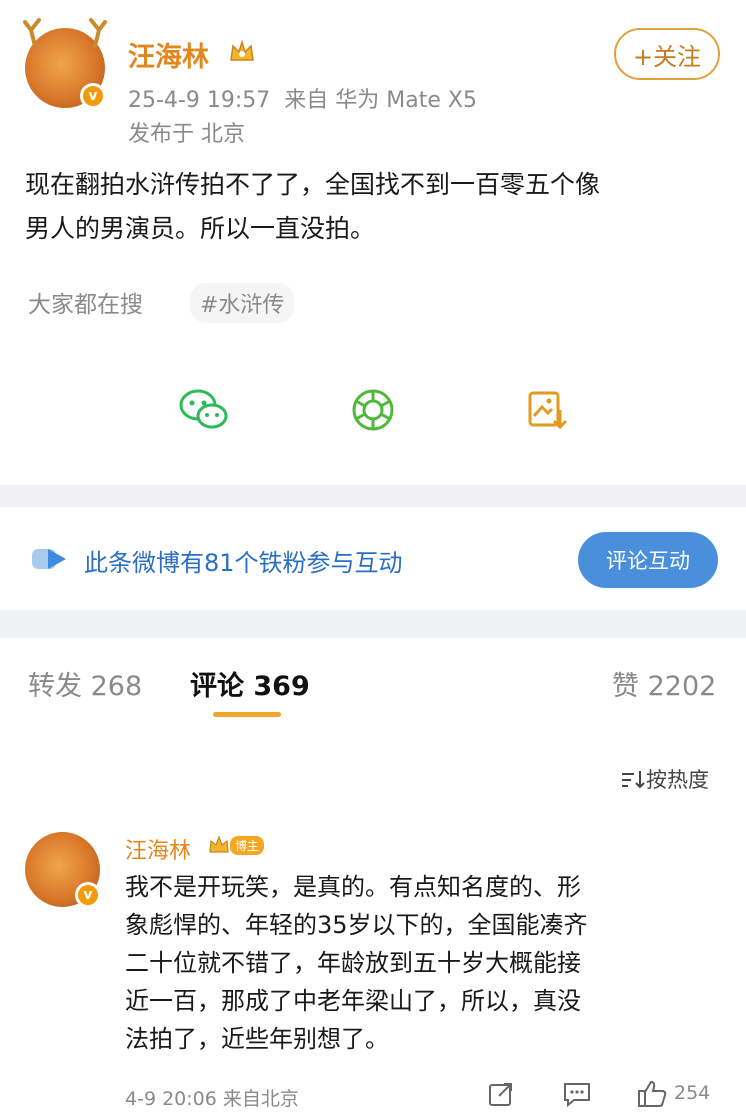 This screenshot has width=746, height=1115. What do you see at coordinates (247, 845) in the screenshot?
I see `blogger-badge: 博主` at bounding box center [247, 845].